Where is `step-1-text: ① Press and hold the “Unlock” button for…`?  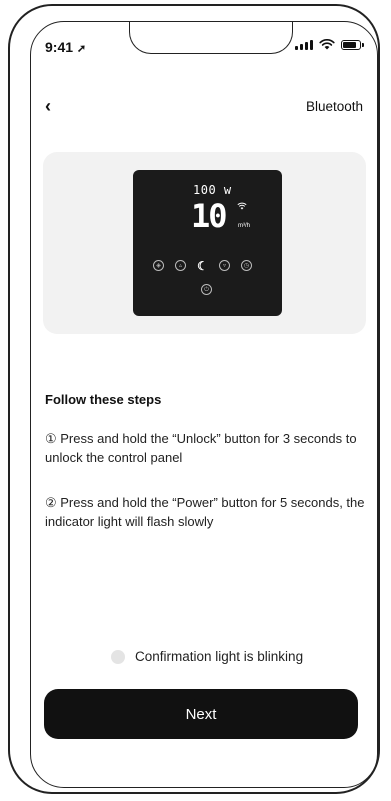
step-1-text: ① Press and hold the “Unlock” button for… is located at coordinates (201, 448).